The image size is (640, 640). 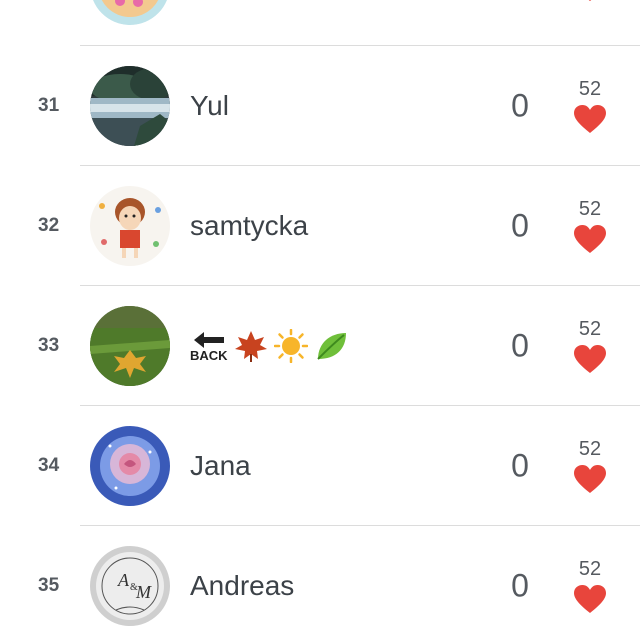 What do you see at coordinates (331, 346) in the screenshot?
I see `leaf-icon` at bounding box center [331, 346].